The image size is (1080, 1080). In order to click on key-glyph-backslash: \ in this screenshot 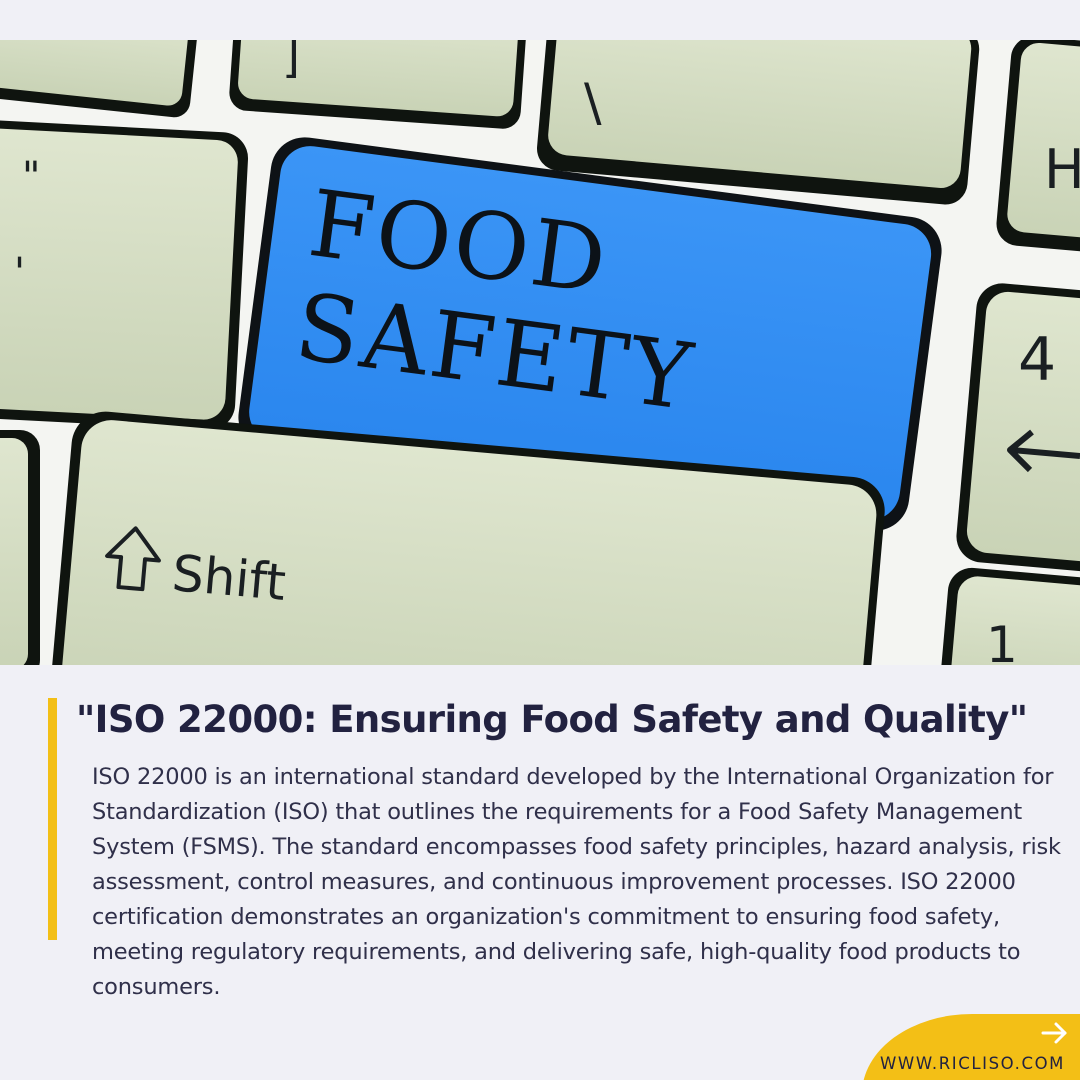, I will do `click(593, 103)`.